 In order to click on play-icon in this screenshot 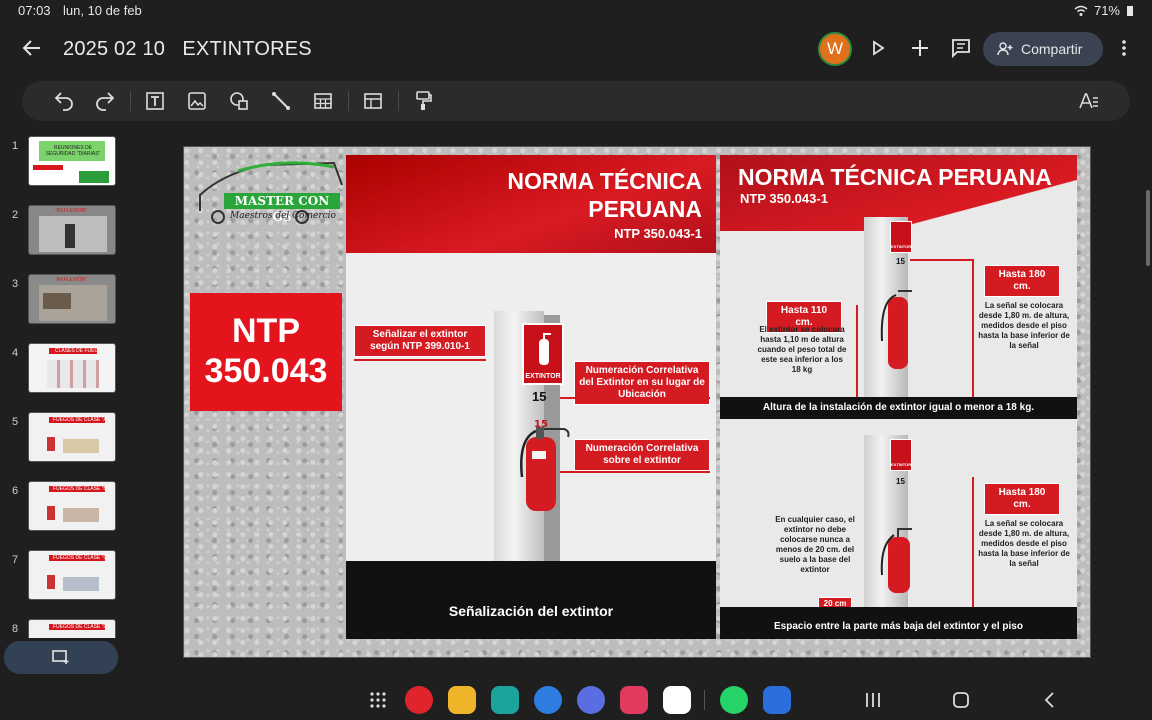, I will do `click(878, 48)`.